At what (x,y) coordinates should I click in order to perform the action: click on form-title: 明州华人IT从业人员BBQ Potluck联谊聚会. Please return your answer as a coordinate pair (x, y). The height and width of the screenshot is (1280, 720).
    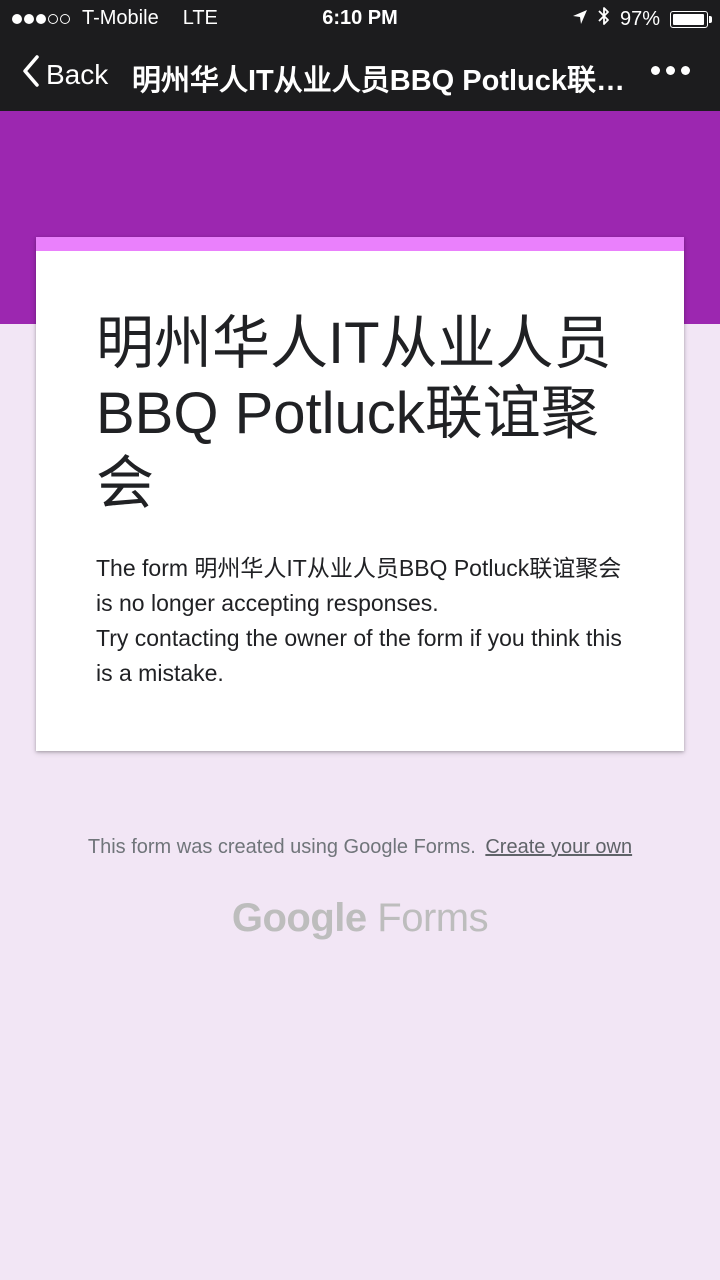
    Looking at the image, I should click on (354, 413).